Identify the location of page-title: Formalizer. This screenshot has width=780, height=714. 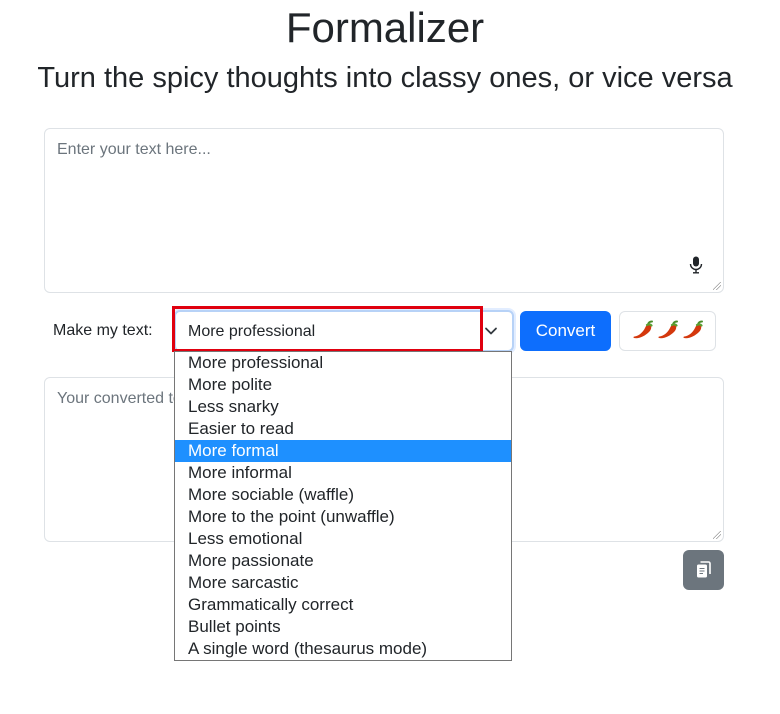
(385, 27).